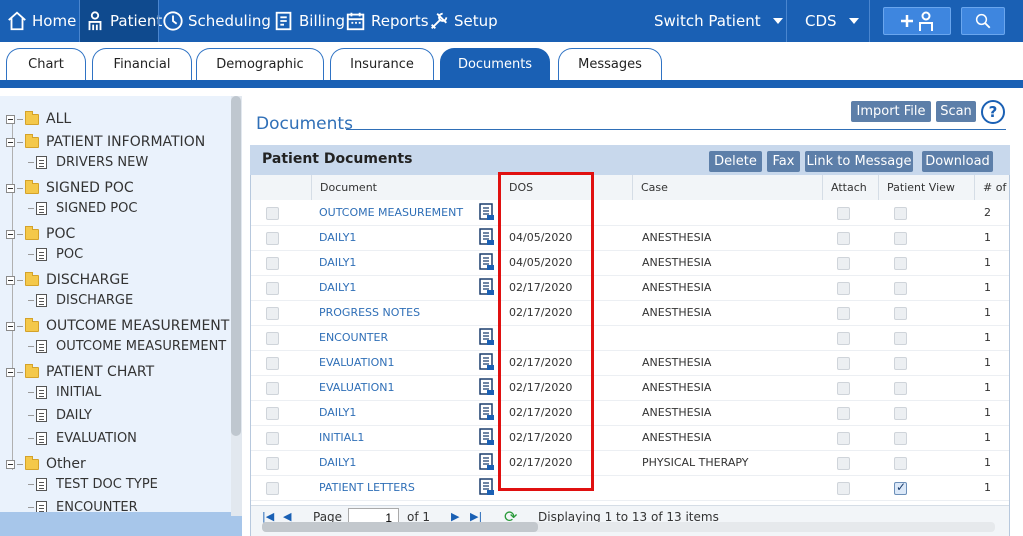 Image resolution: width=1023 pixels, height=536 pixels. Describe the element at coordinates (993, 112) in the screenshot. I see `help-icon: ?` at that location.